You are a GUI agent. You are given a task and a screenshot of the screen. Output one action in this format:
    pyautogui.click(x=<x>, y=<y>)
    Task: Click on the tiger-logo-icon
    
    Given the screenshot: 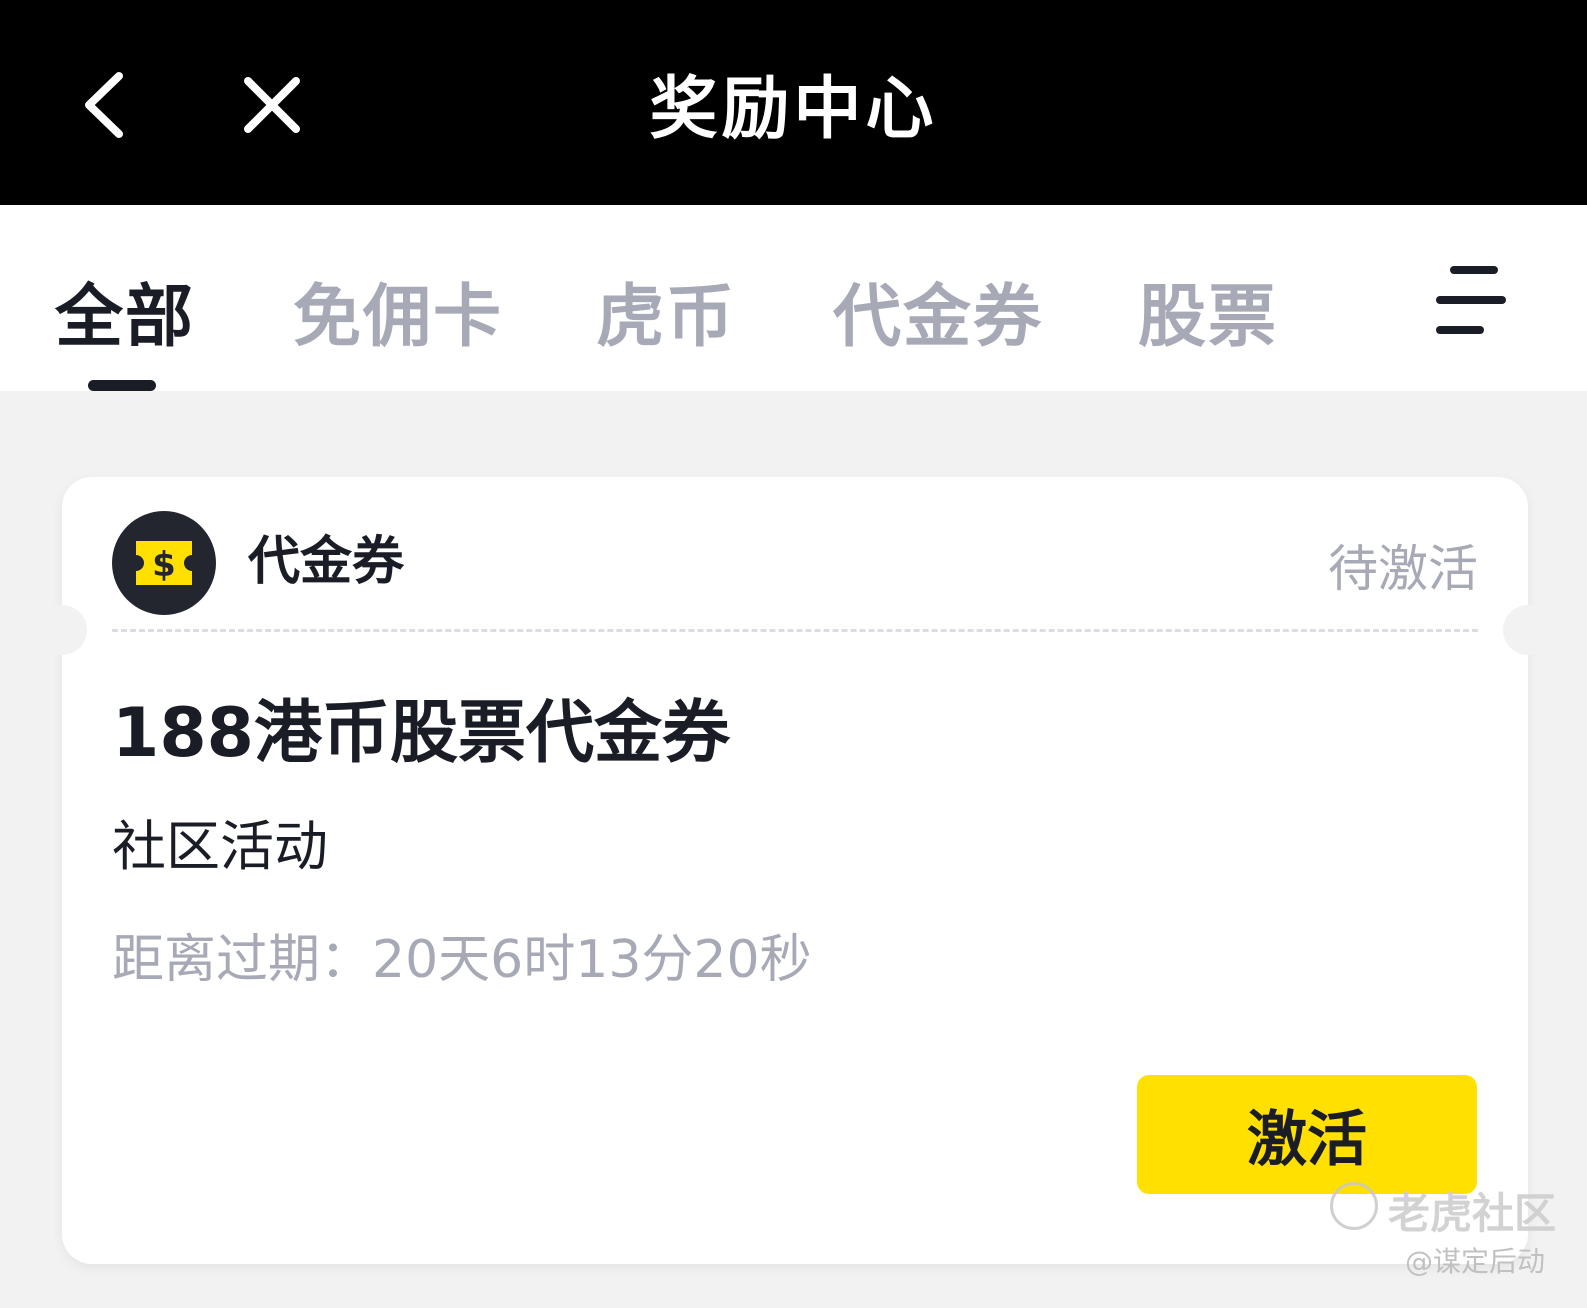 What is the action you would take?
    pyautogui.click(x=1354, y=1206)
    